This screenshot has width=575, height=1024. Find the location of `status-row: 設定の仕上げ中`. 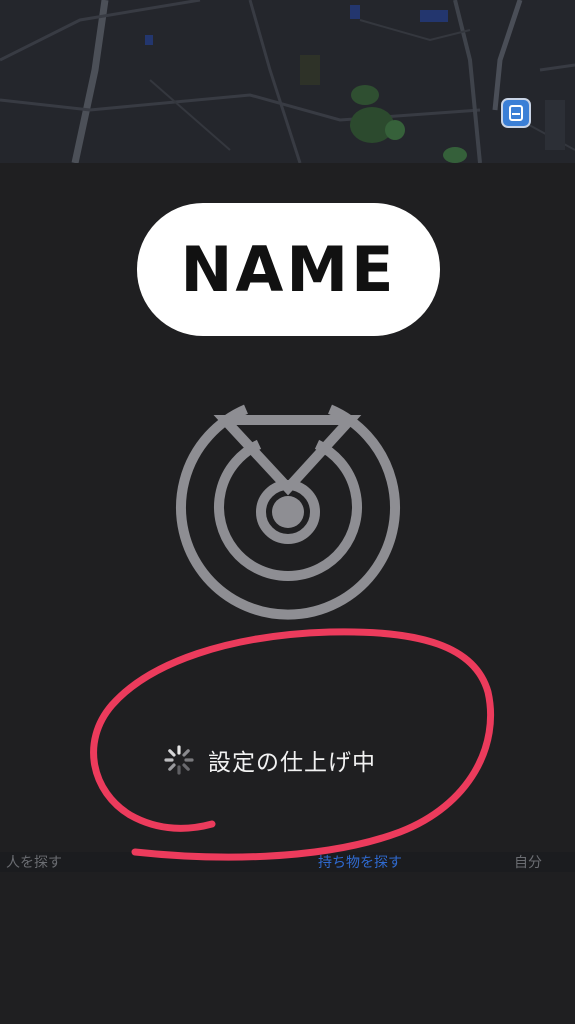

status-row: 設定の仕上げ中 is located at coordinates (269, 760).